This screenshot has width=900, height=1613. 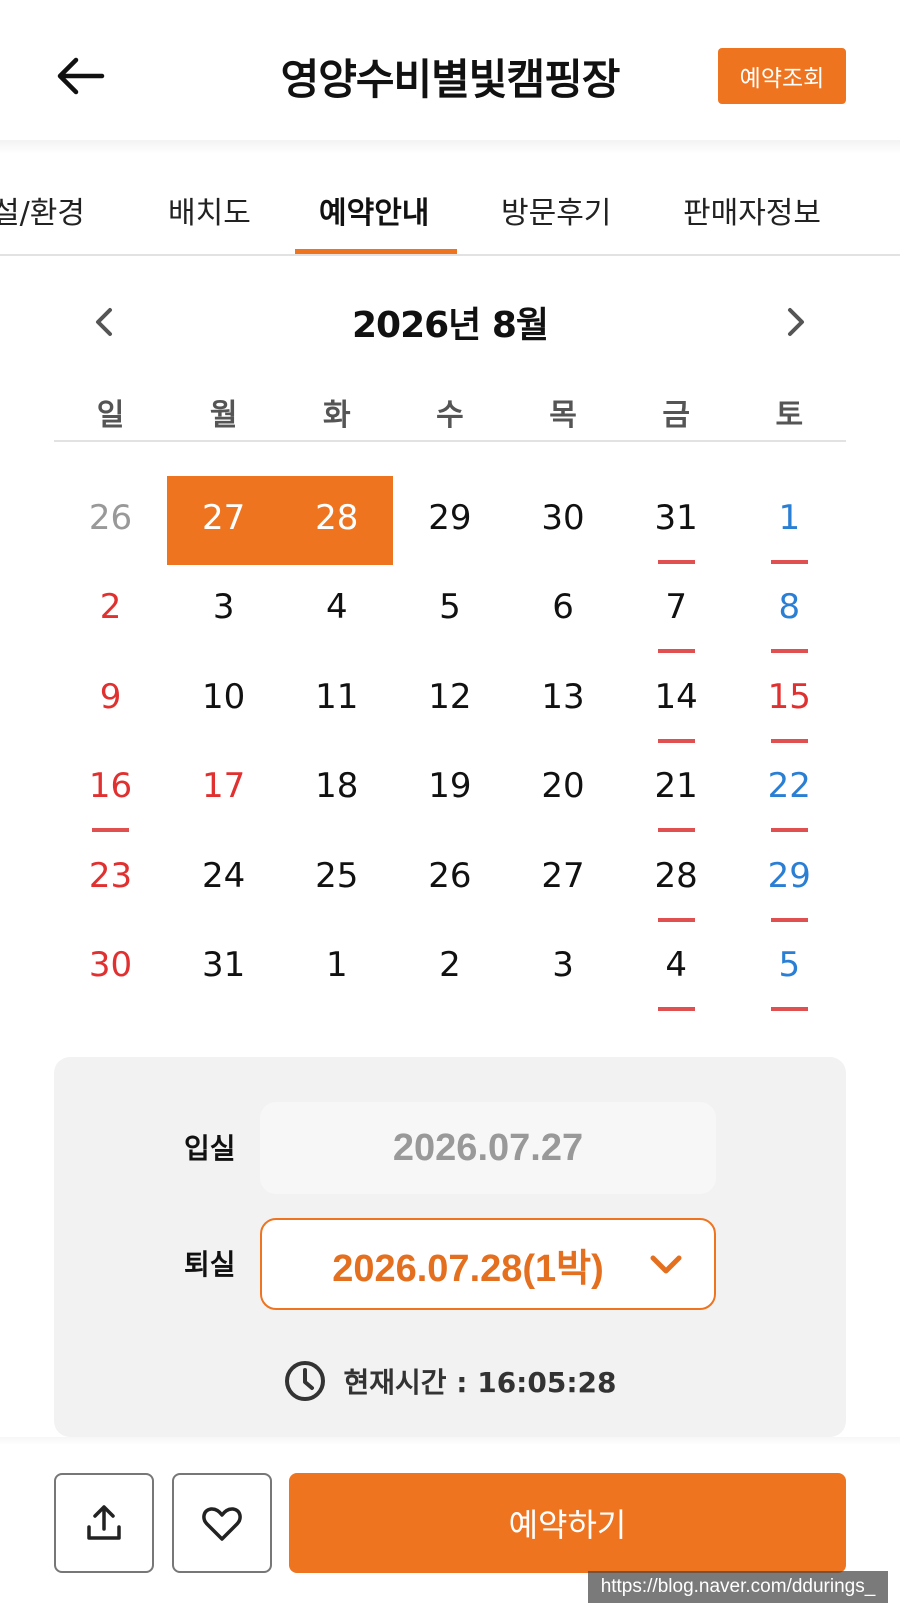 I want to click on calendar-day: 14, so click(x=676, y=699).